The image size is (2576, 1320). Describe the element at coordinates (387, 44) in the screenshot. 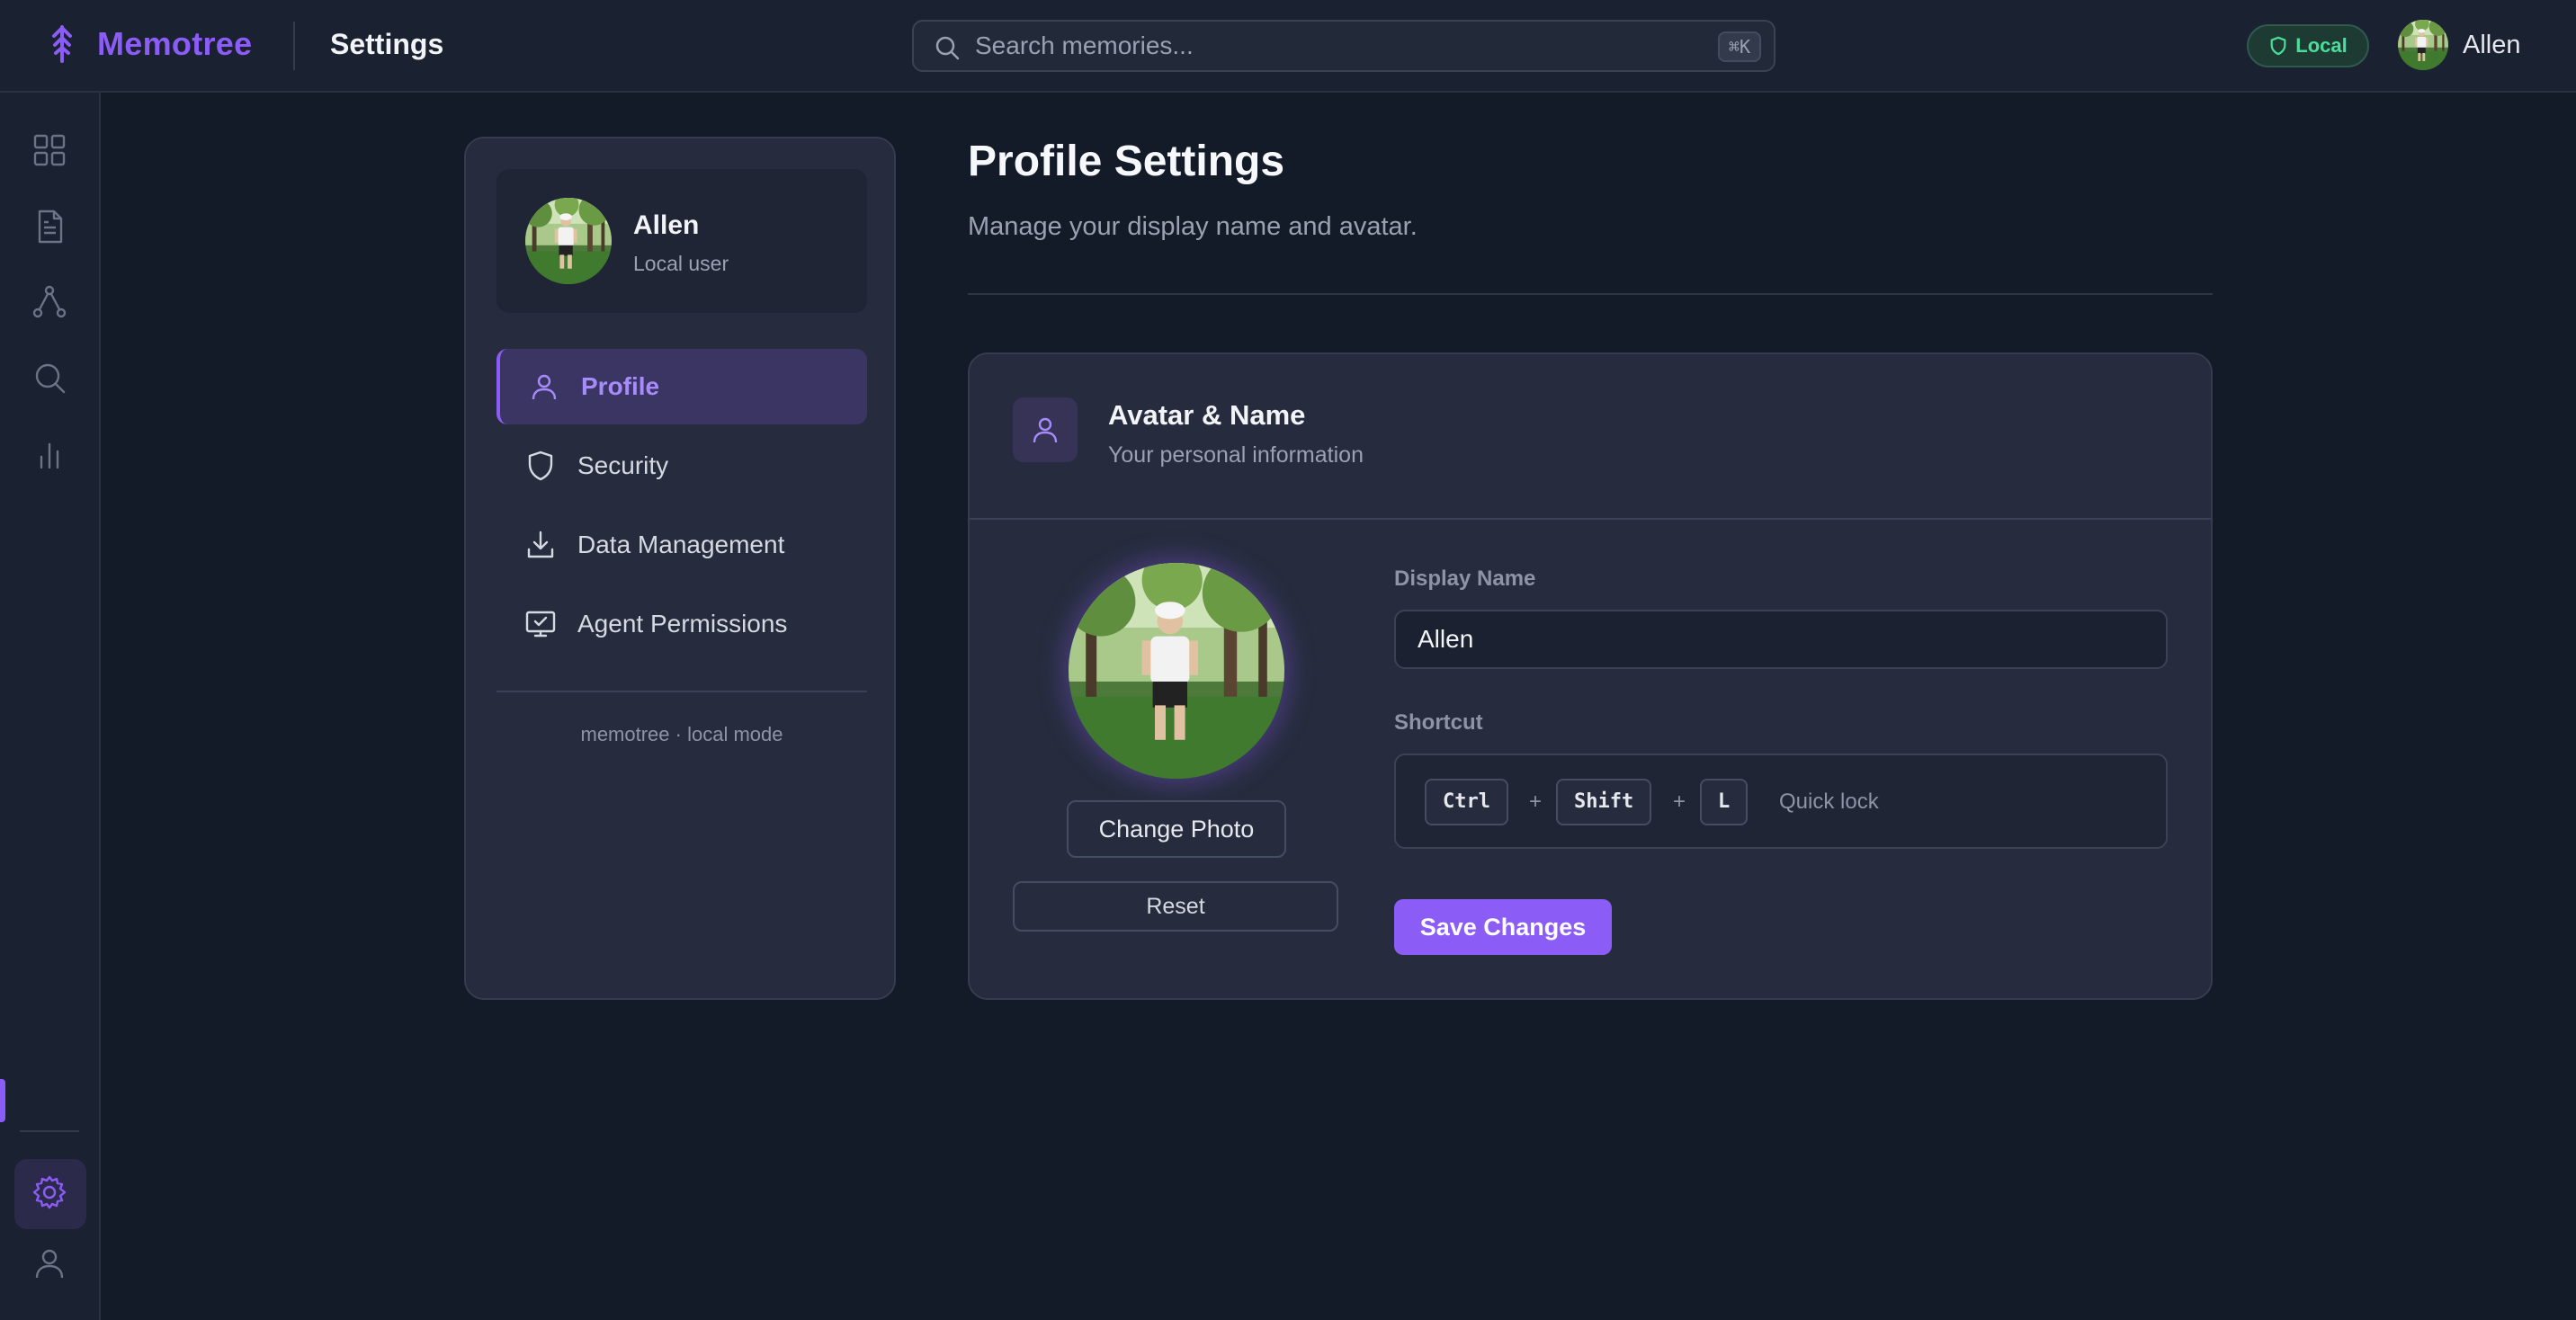

I see `page-section-title: Settings` at that location.